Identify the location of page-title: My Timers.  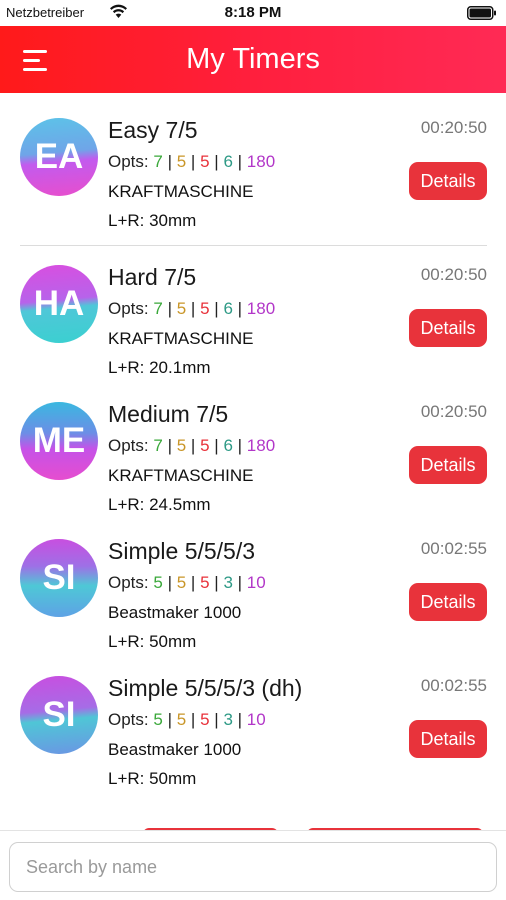
(253, 59).